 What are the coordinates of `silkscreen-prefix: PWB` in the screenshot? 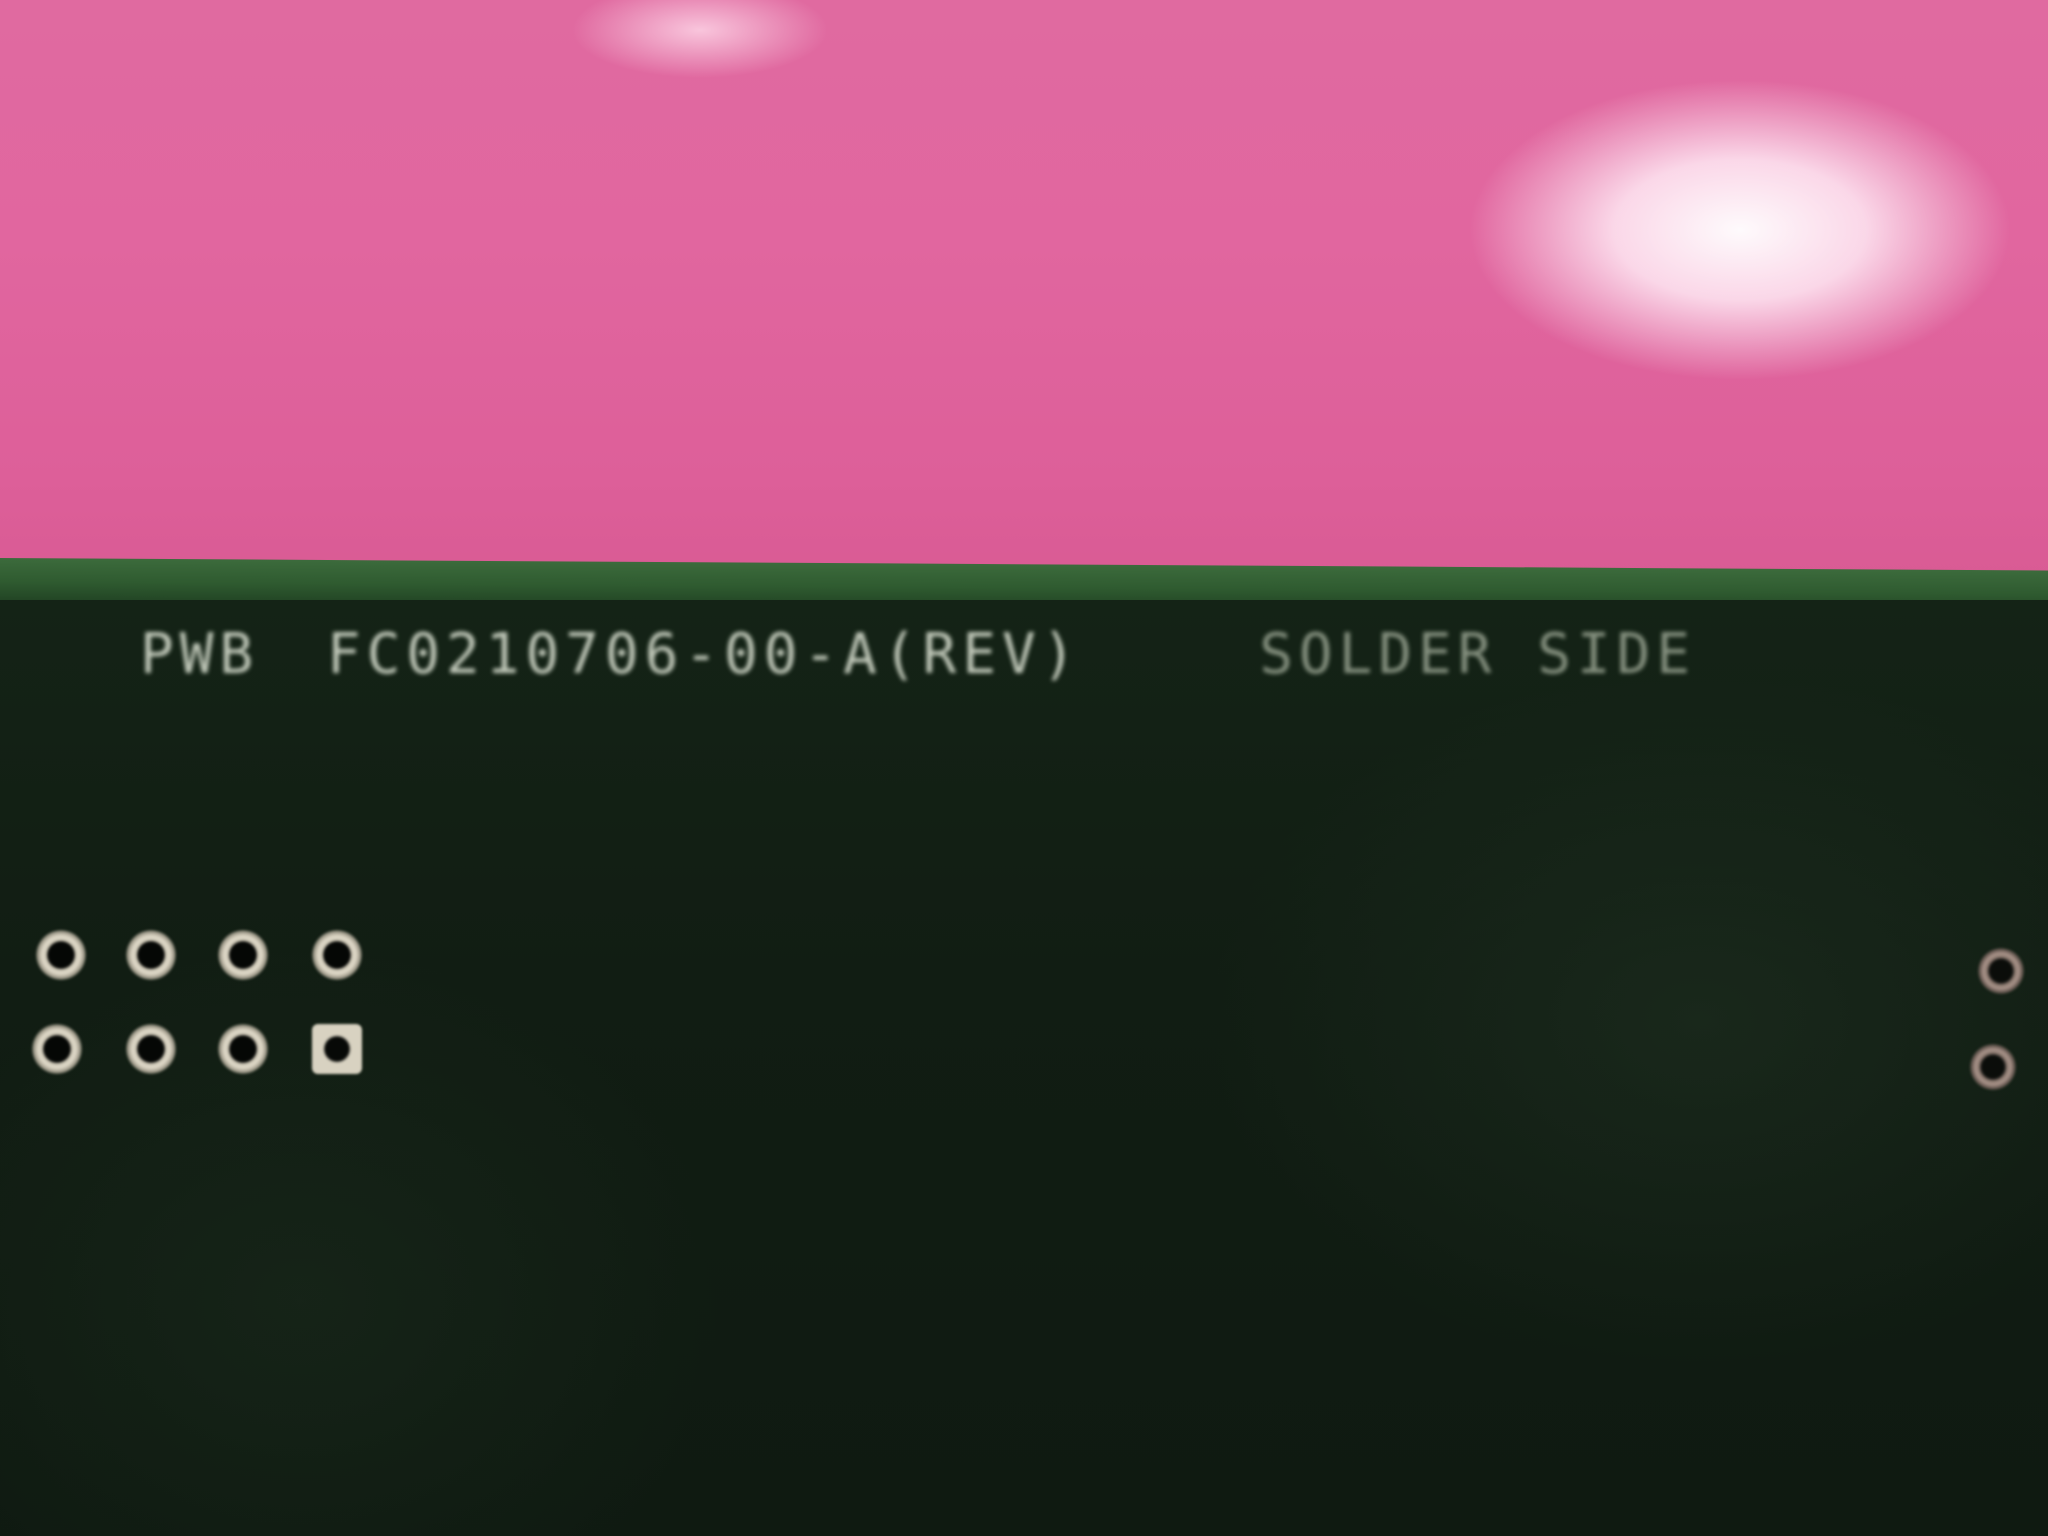 It's located at (200, 654).